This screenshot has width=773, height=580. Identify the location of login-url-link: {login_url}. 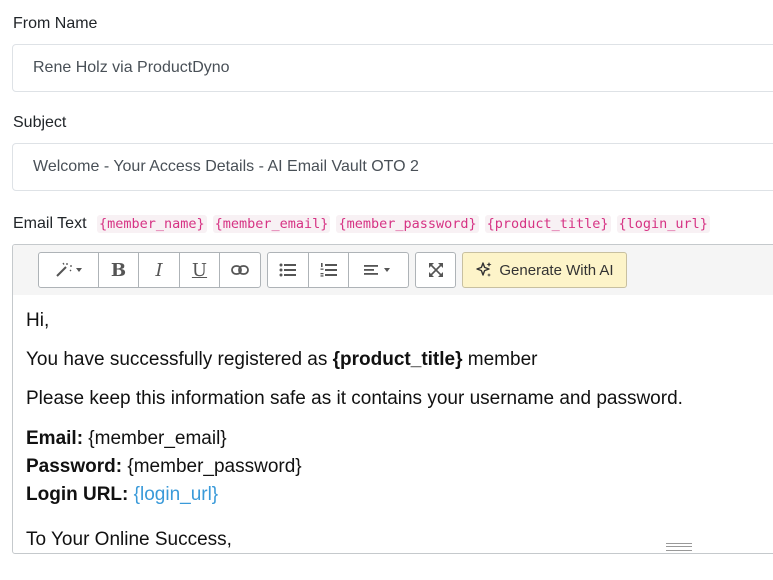
(176, 494).